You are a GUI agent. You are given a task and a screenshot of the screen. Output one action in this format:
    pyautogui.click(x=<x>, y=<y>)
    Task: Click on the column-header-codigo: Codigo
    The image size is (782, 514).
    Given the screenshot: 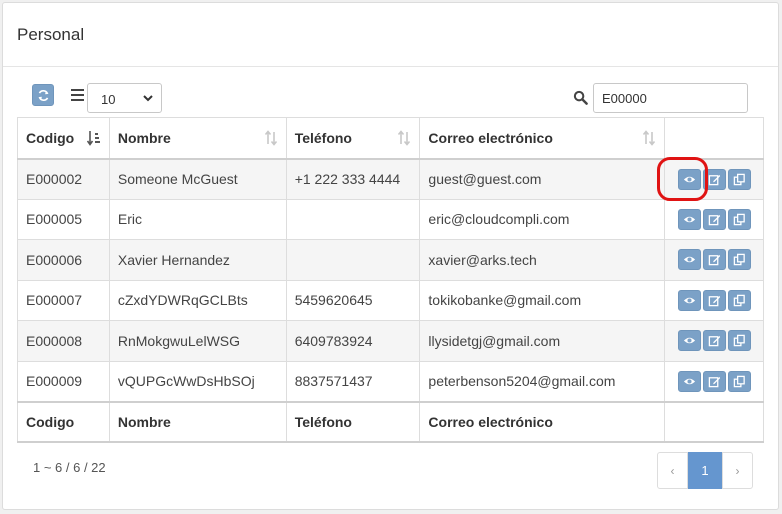 What is the action you would take?
    pyautogui.click(x=63, y=138)
    